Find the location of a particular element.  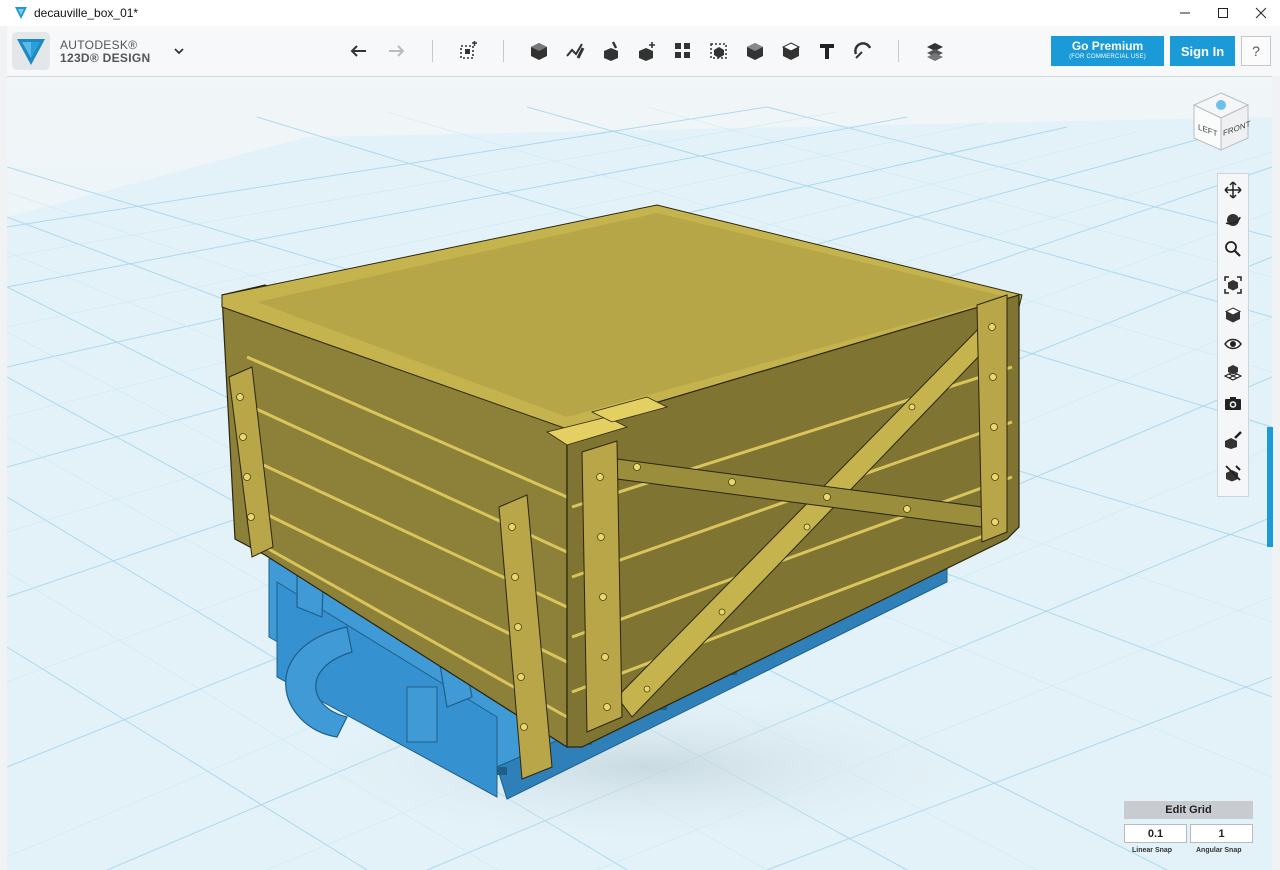

brand-line-2: 123D® DESIGN is located at coordinates (105, 58).